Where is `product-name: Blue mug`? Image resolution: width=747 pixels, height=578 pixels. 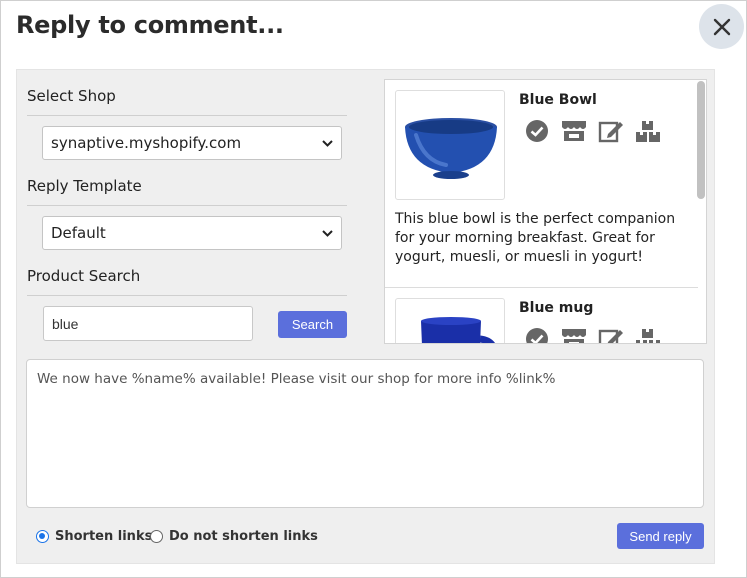
product-name: Blue mug is located at coordinates (556, 308).